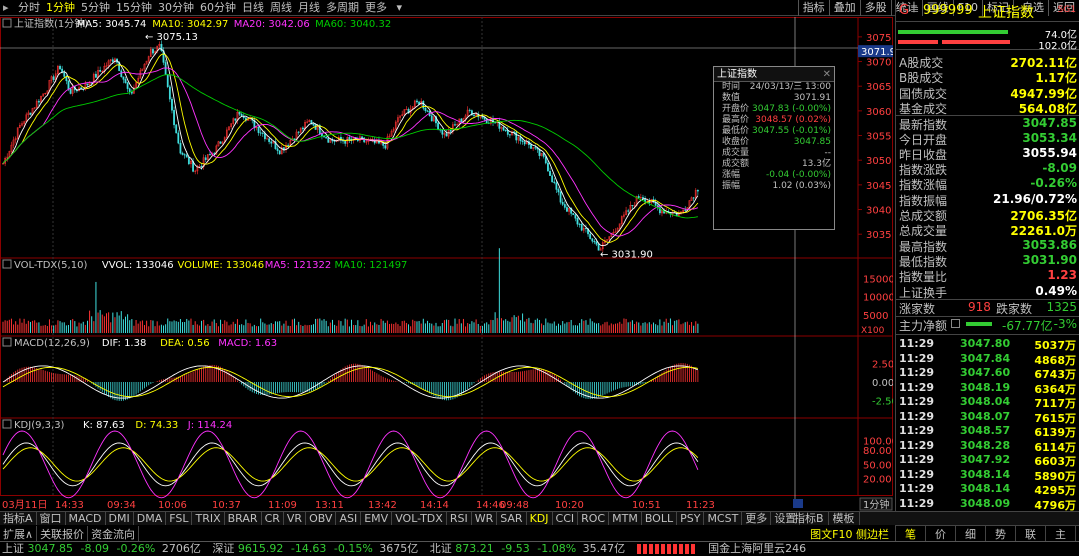 This screenshot has height=556, width=1079. Describe the element at coordinates (309, 8) in the screenshot. I see `period-tab: 月线` at that location.